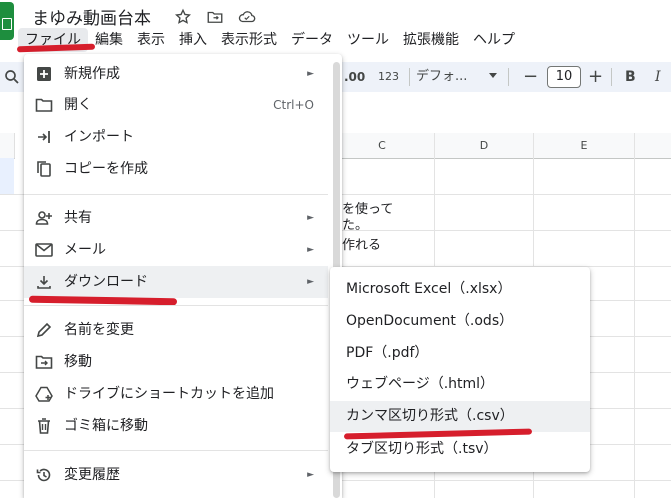 This screenshot has height=498, width=671. What do you see at coordinates (44, 282) in the screenshot?
I see `download-icon` at bounding box center [44, 282].